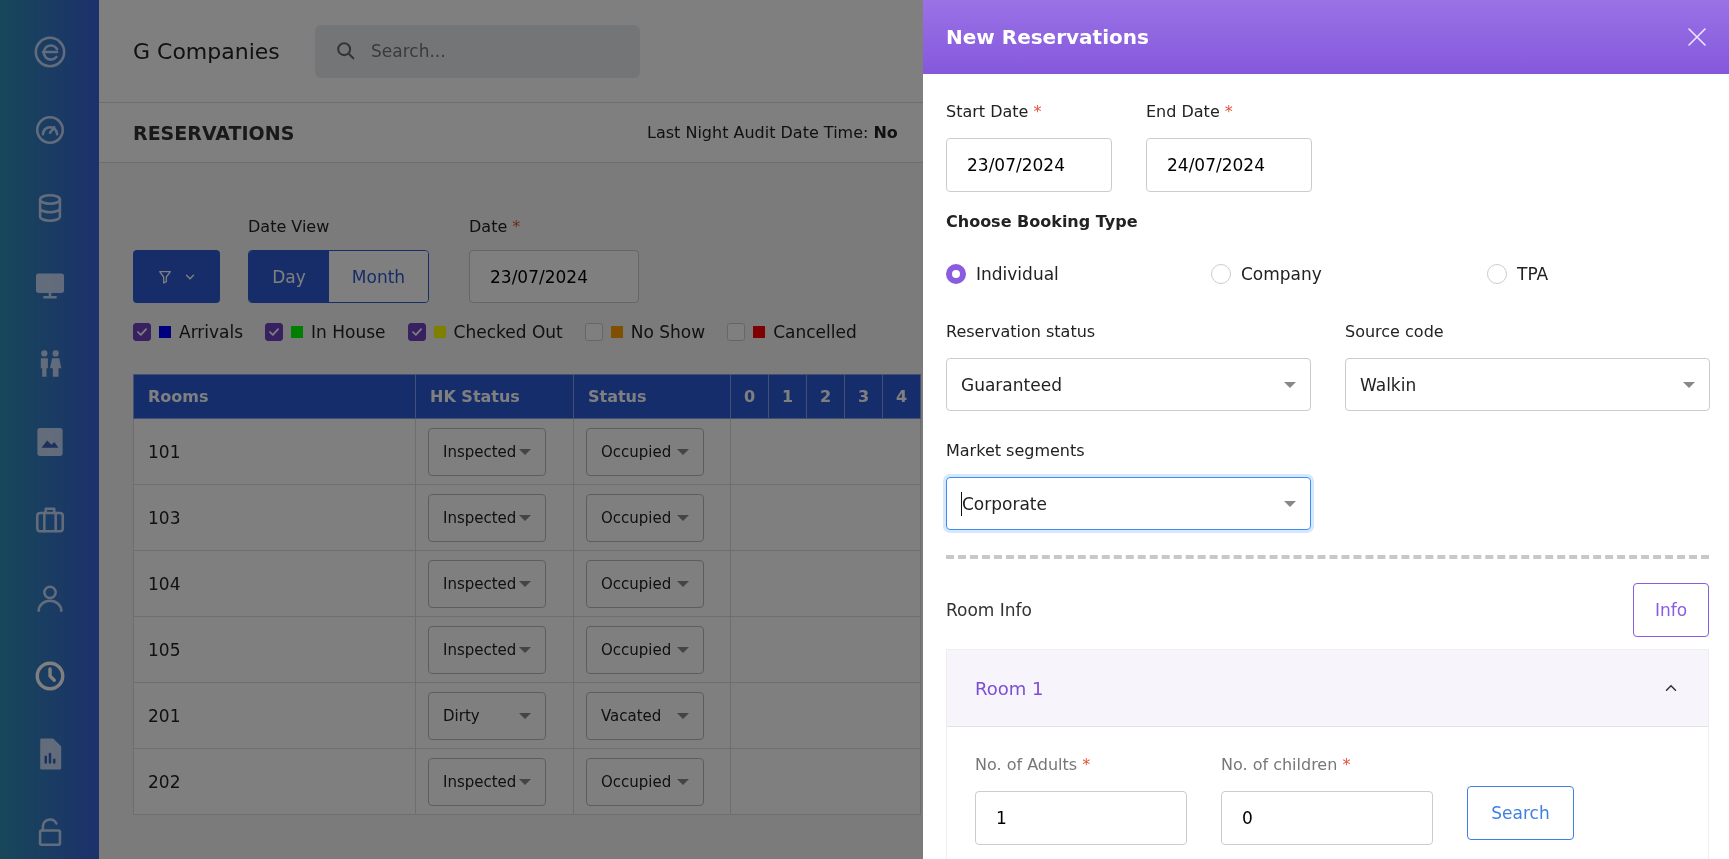  Describe the element at coordinates (1042, 221) in the screenshot. I see `booking-type-label: Choose Booking Type` at that location.